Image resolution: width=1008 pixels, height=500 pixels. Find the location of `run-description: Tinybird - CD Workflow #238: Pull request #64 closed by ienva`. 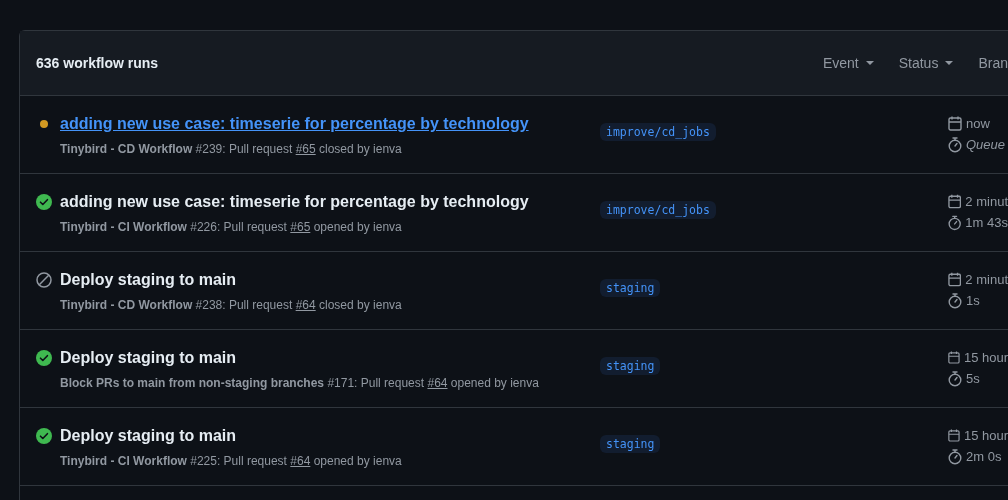

run-description: Tinybird - CD Workflow #238: Pull request #64 closed by ienva is located at coordinates (231, 305).